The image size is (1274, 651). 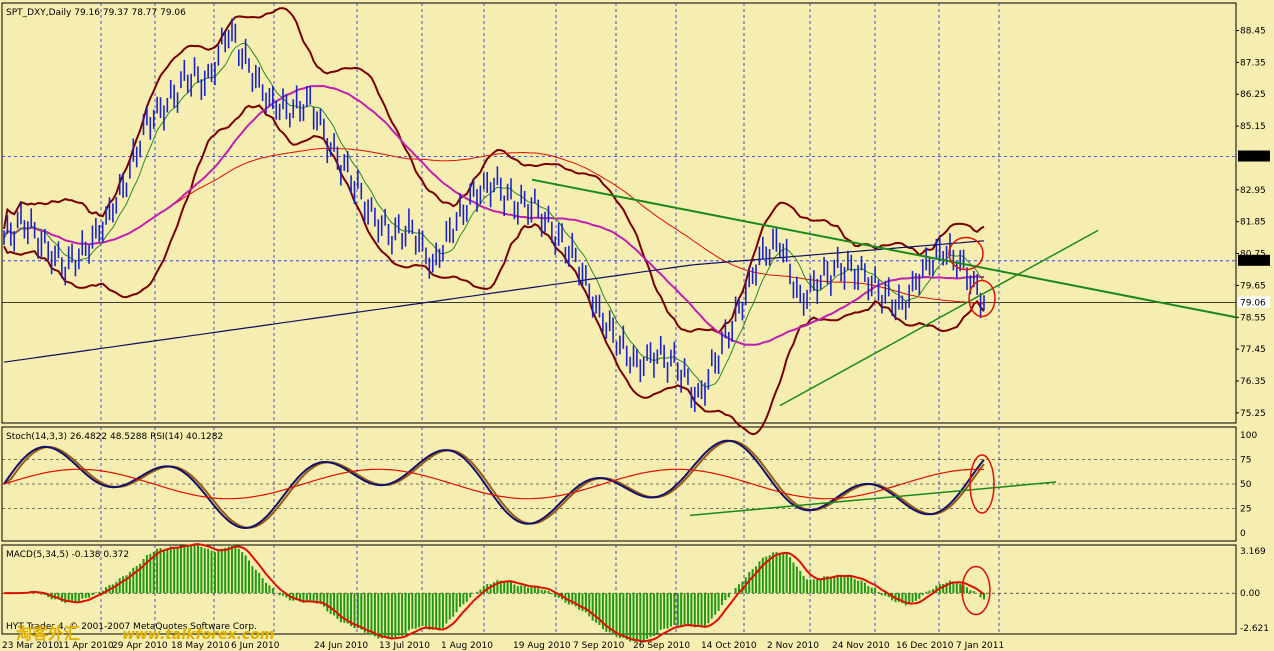 I want to click on price-tick-label: 85.15, so click(x=1253, y=127).